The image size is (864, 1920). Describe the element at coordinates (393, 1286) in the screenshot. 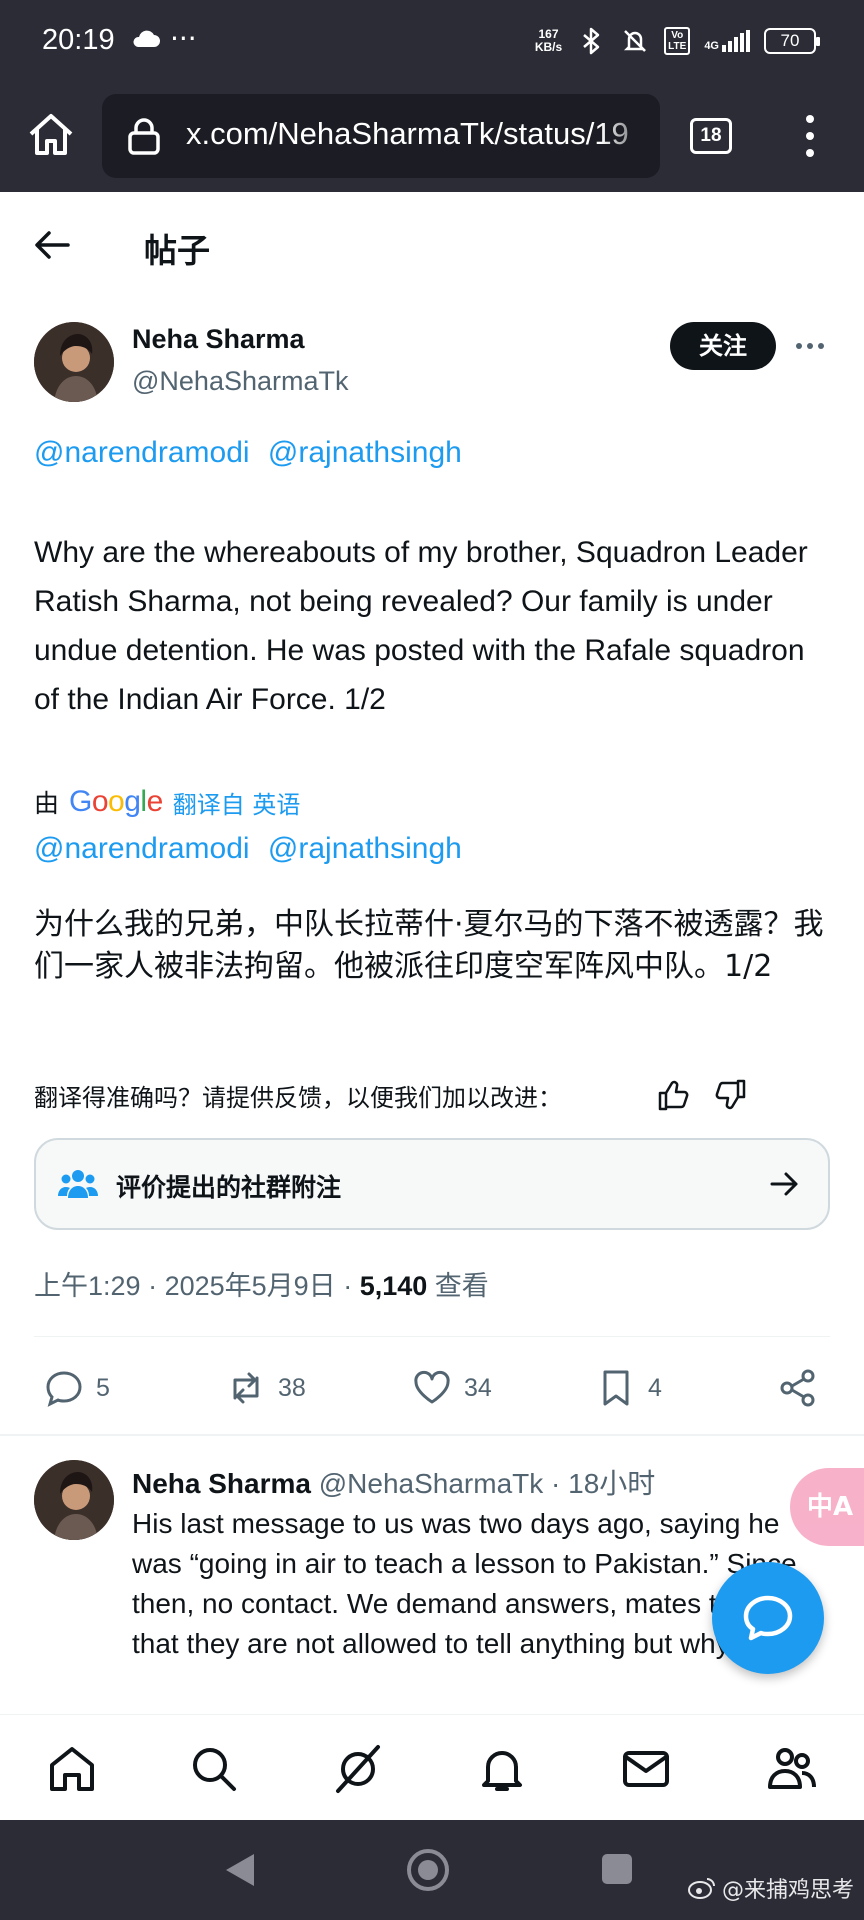

I see `view-count: 5,140` at that location.